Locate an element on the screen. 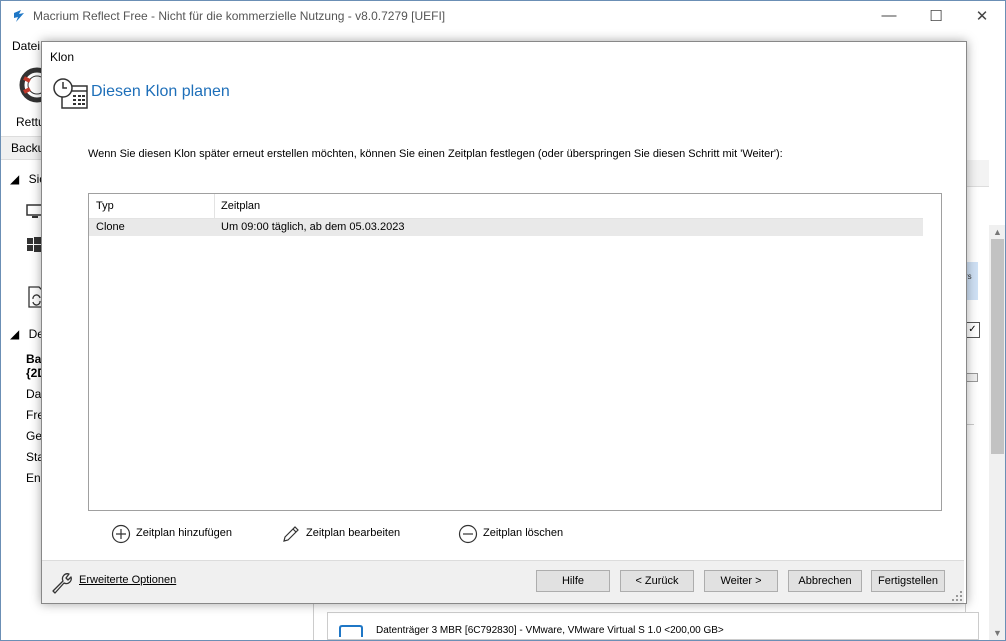 The height and width of the screenshot is (641, 1006). minimize-button: — is located at coordinates (889, 16).